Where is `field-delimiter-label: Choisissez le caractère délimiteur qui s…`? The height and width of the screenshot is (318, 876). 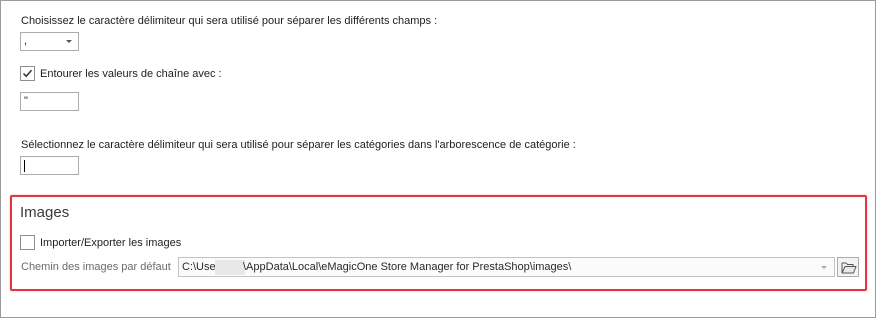
field-delimiter-label: Choisissez le caractère délimiteur qui s… is located at coordinates (229, 21).